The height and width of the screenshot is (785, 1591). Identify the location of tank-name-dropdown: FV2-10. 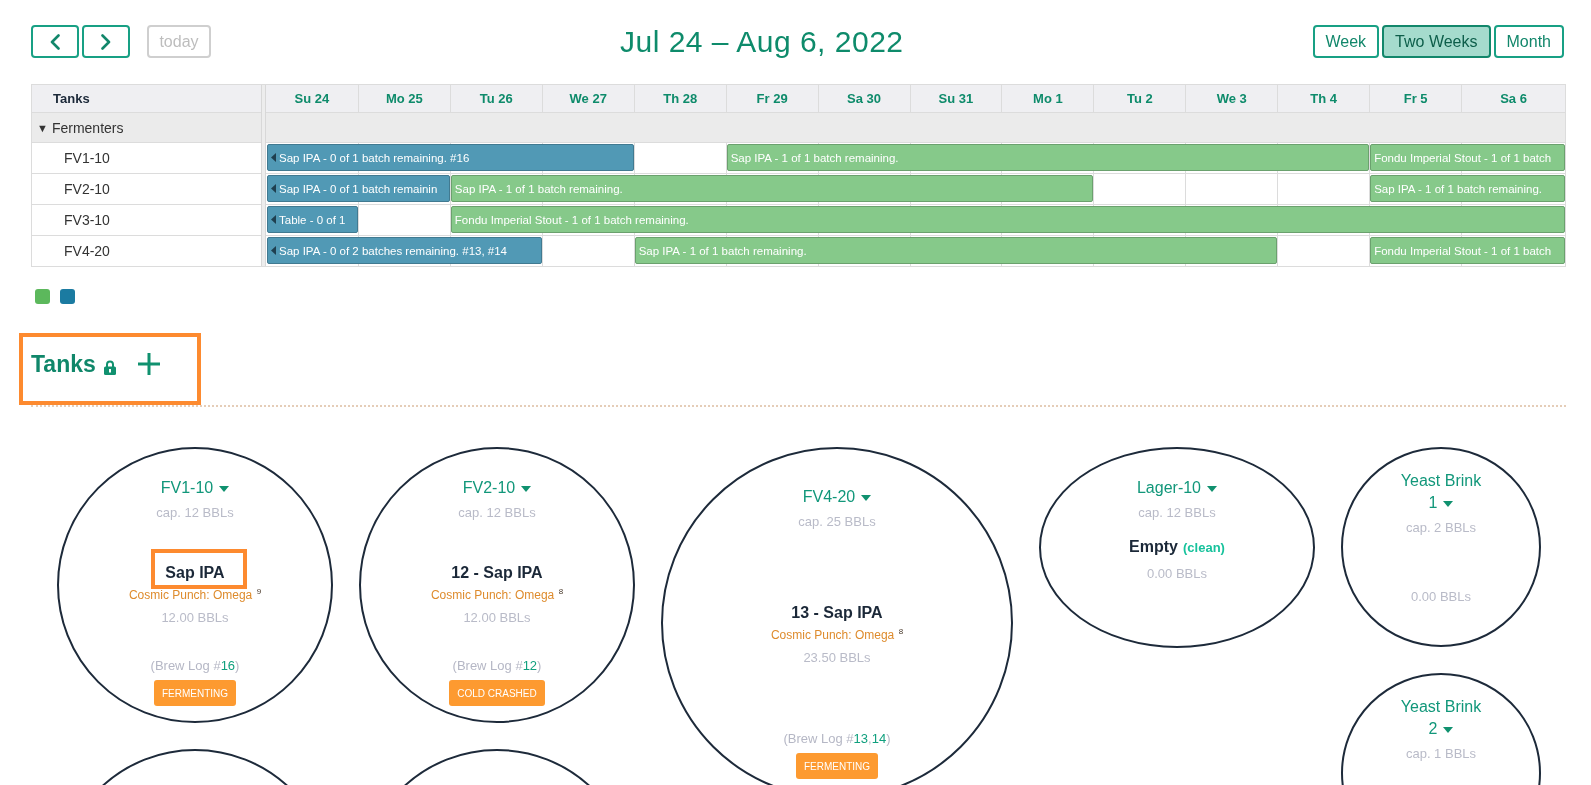
(497, 488).